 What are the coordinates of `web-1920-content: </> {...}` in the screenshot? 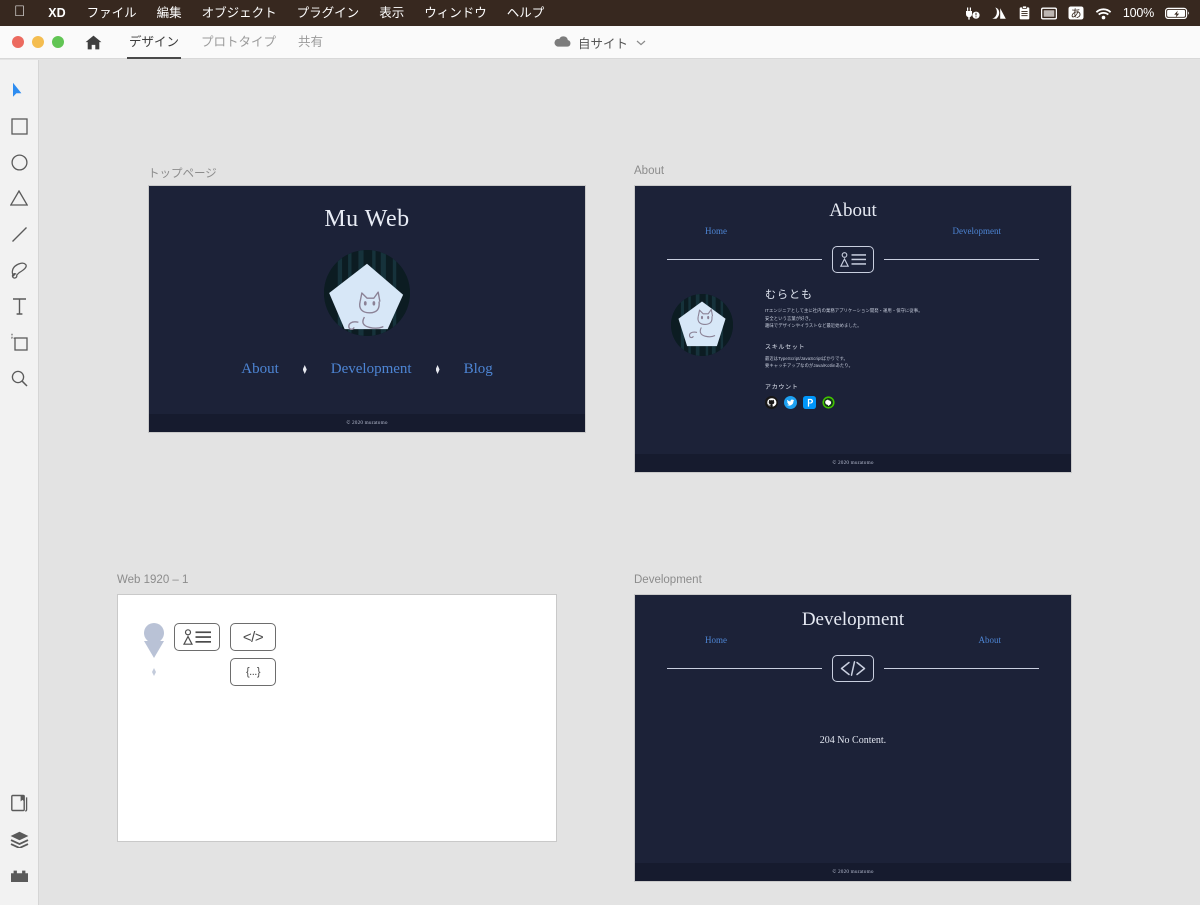 It's located at (337, 718).